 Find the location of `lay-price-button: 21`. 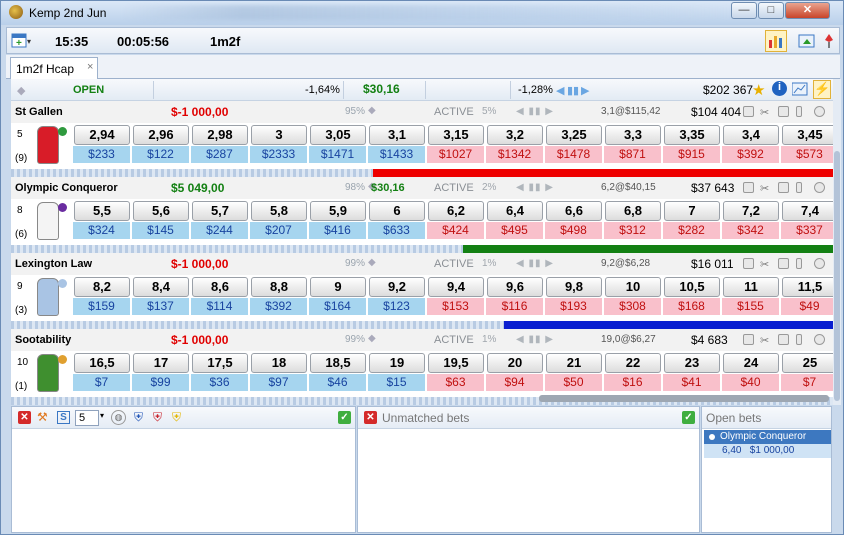

lay-price-button: 21 is located at coordinates (574, 363).